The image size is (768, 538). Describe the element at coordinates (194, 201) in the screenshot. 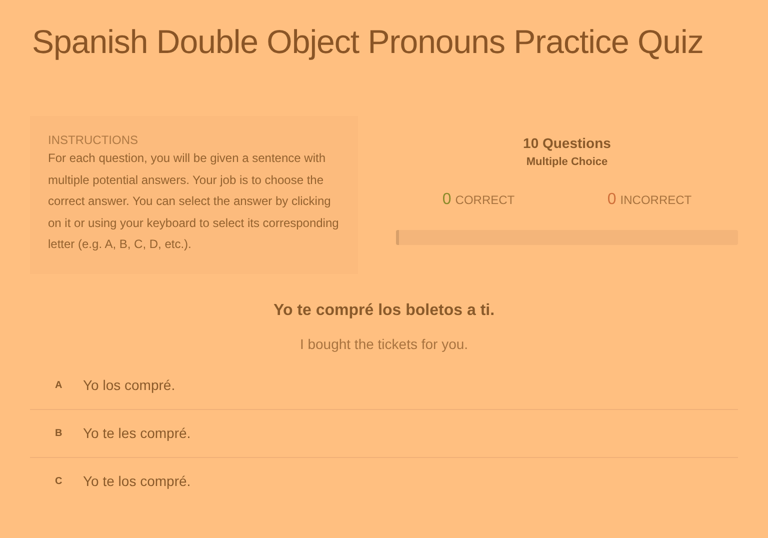

I see `instructions-text: For each question, you will be given a sentence with multiple potential answers. Your job is to choose the correct answer. You can select the answer by clicking on it or using your keyboard to select its corresponding letter (e.g. A, B, C, D, etc.).` at that location.